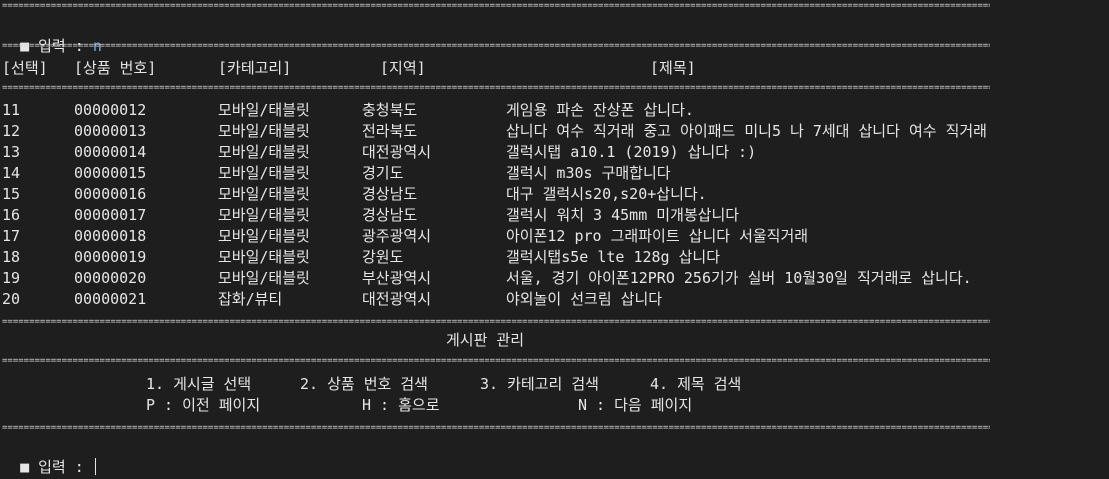 The width and height of the screenshot is (1109, 479). Describe the element at coordinates (588, 173) in the screenshot. I see `cell-title: 갤럭시 m30s 구매합니다` at that location.